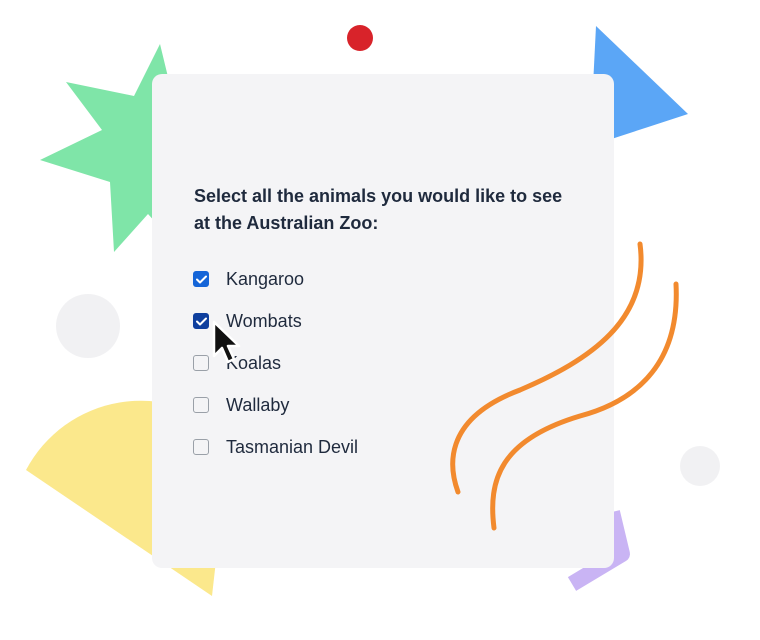  What do you see at coordinates (226, 342) in the screenshot?
I see `mouse-pointer-icon` at bounding box center [226, 342].